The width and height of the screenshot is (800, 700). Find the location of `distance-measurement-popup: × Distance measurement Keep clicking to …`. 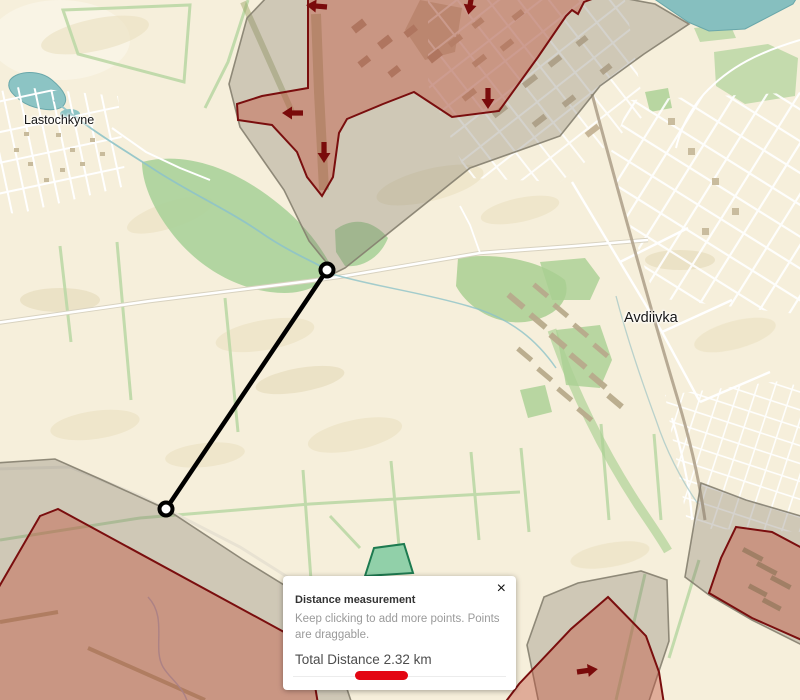

distance-measurement-popup: × Distance measurement Keep clicking to … is located at coordinates (399, 633).